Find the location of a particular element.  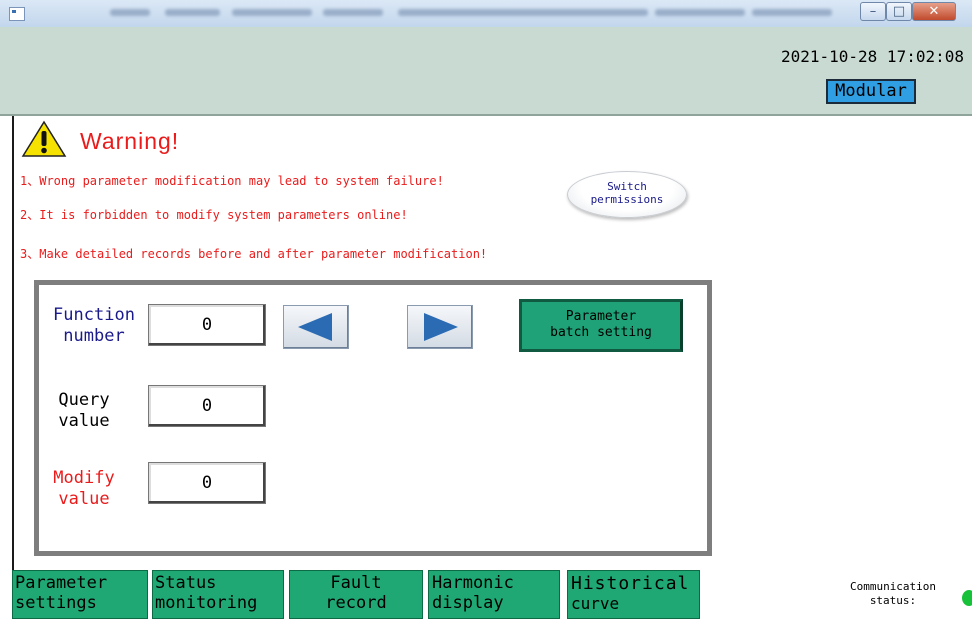

nav-label: curve is located at coordinates (595, 603).